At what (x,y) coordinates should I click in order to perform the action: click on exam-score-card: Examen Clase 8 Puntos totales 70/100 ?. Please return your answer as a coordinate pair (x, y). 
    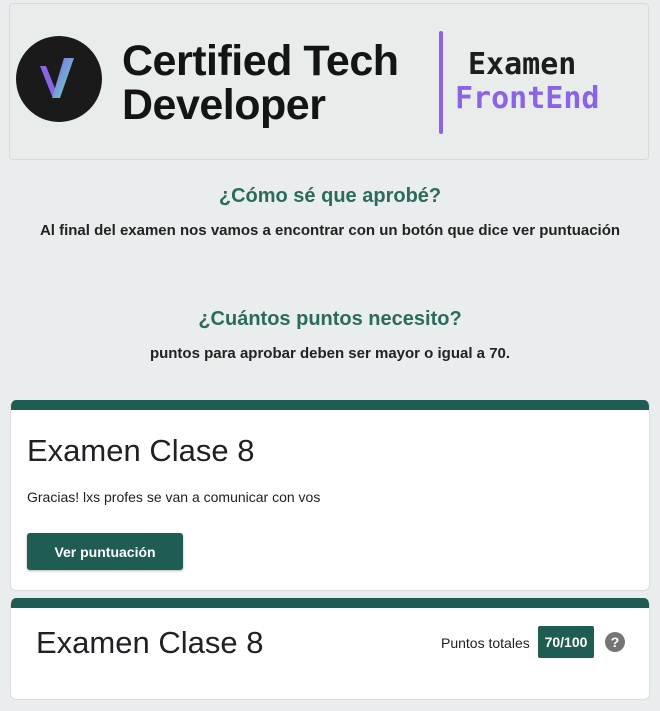
    Looking at the image, I should click on (330, 649).